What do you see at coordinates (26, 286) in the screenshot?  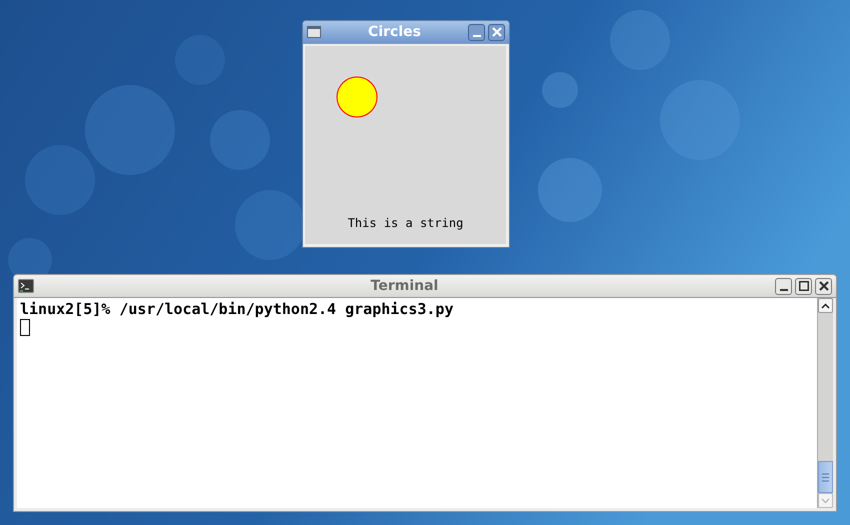 I see `terminal-icon` at bounding box center [26, 286].